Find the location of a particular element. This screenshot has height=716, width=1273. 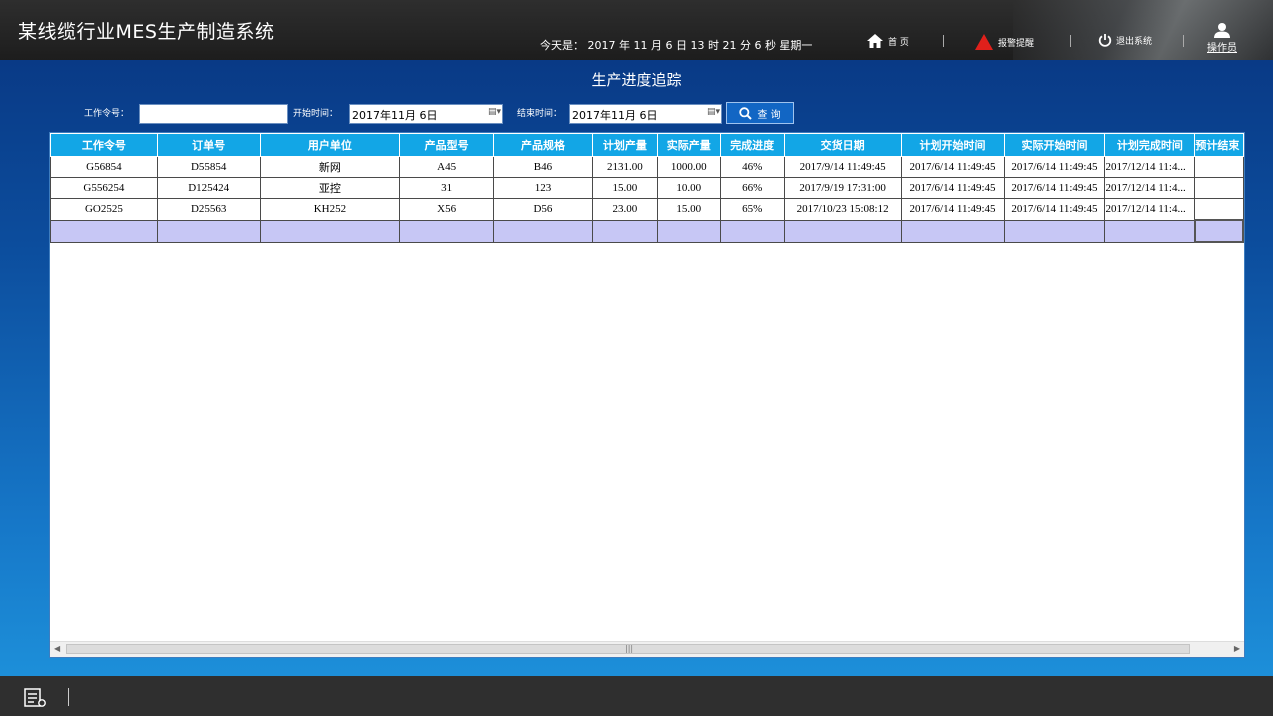

exit-link: 退出系统 is located at coordinates (1125, 40).